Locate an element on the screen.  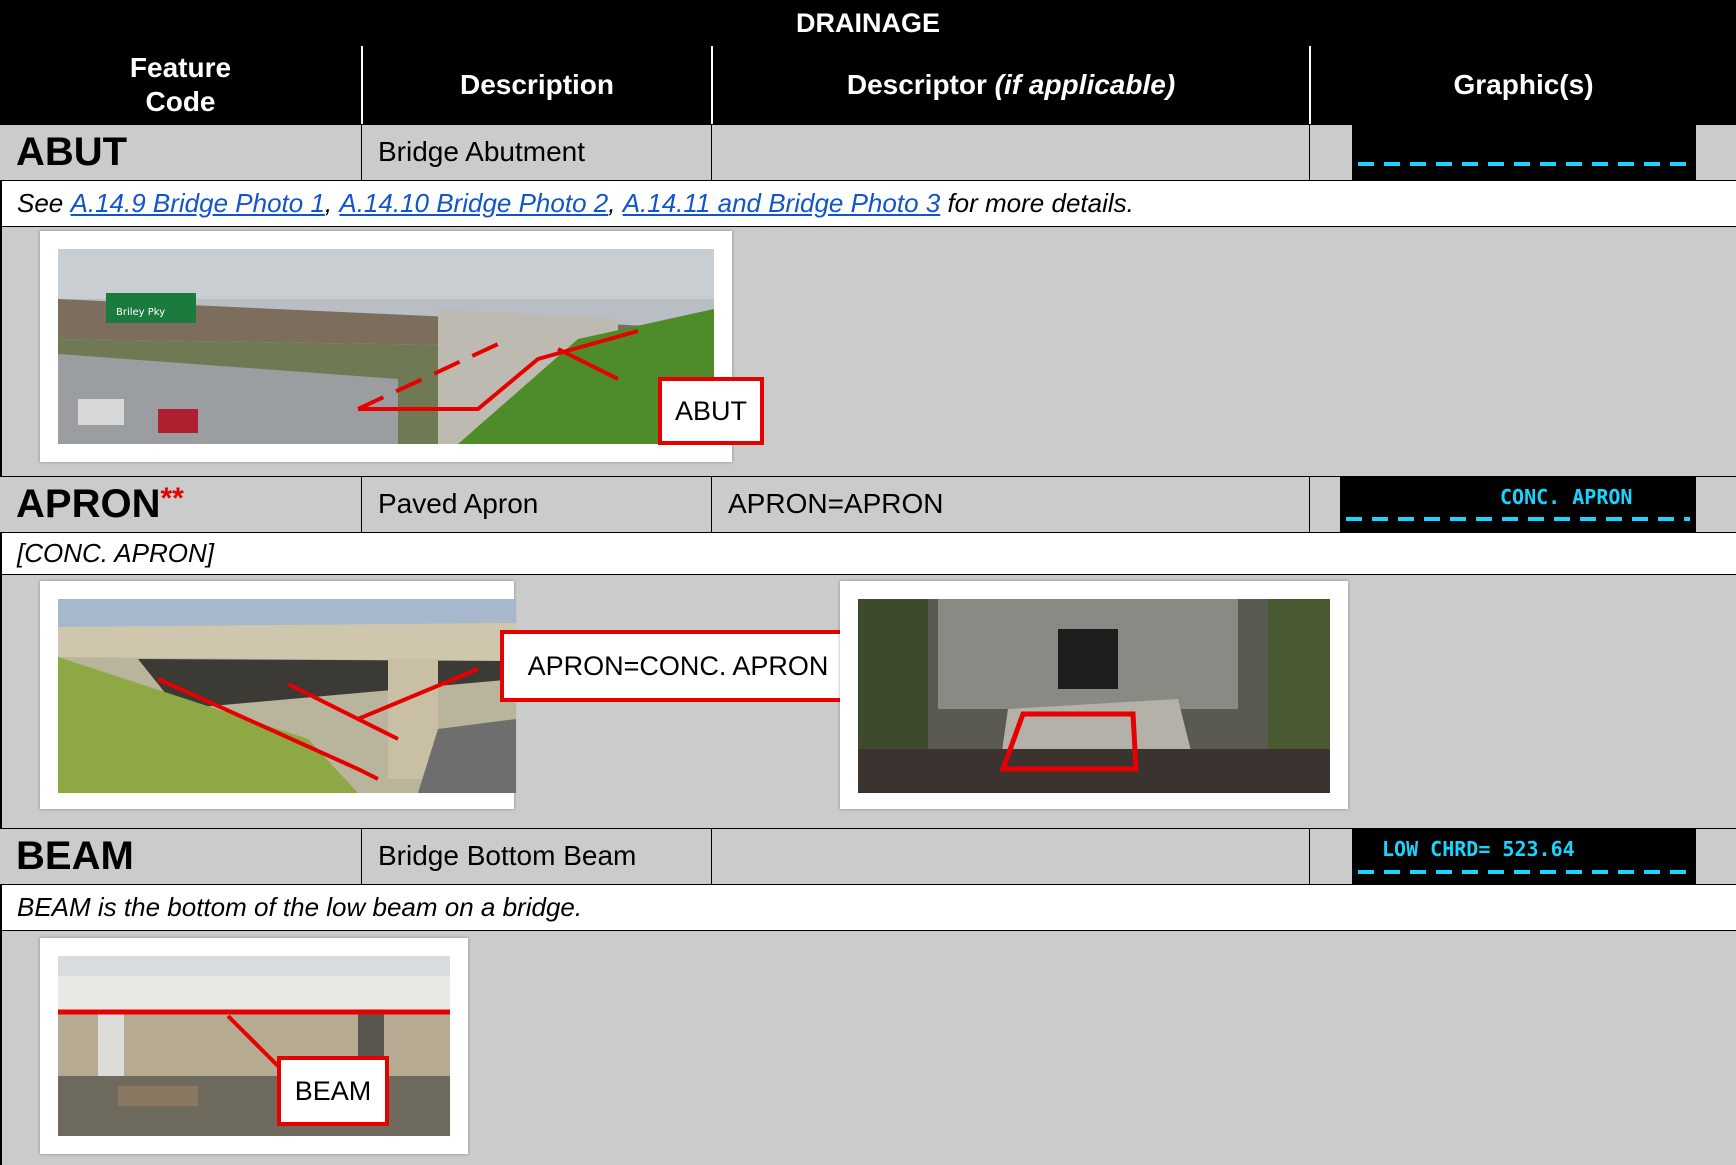
abut-callout: ABUT is located at coordinates (711, 411).